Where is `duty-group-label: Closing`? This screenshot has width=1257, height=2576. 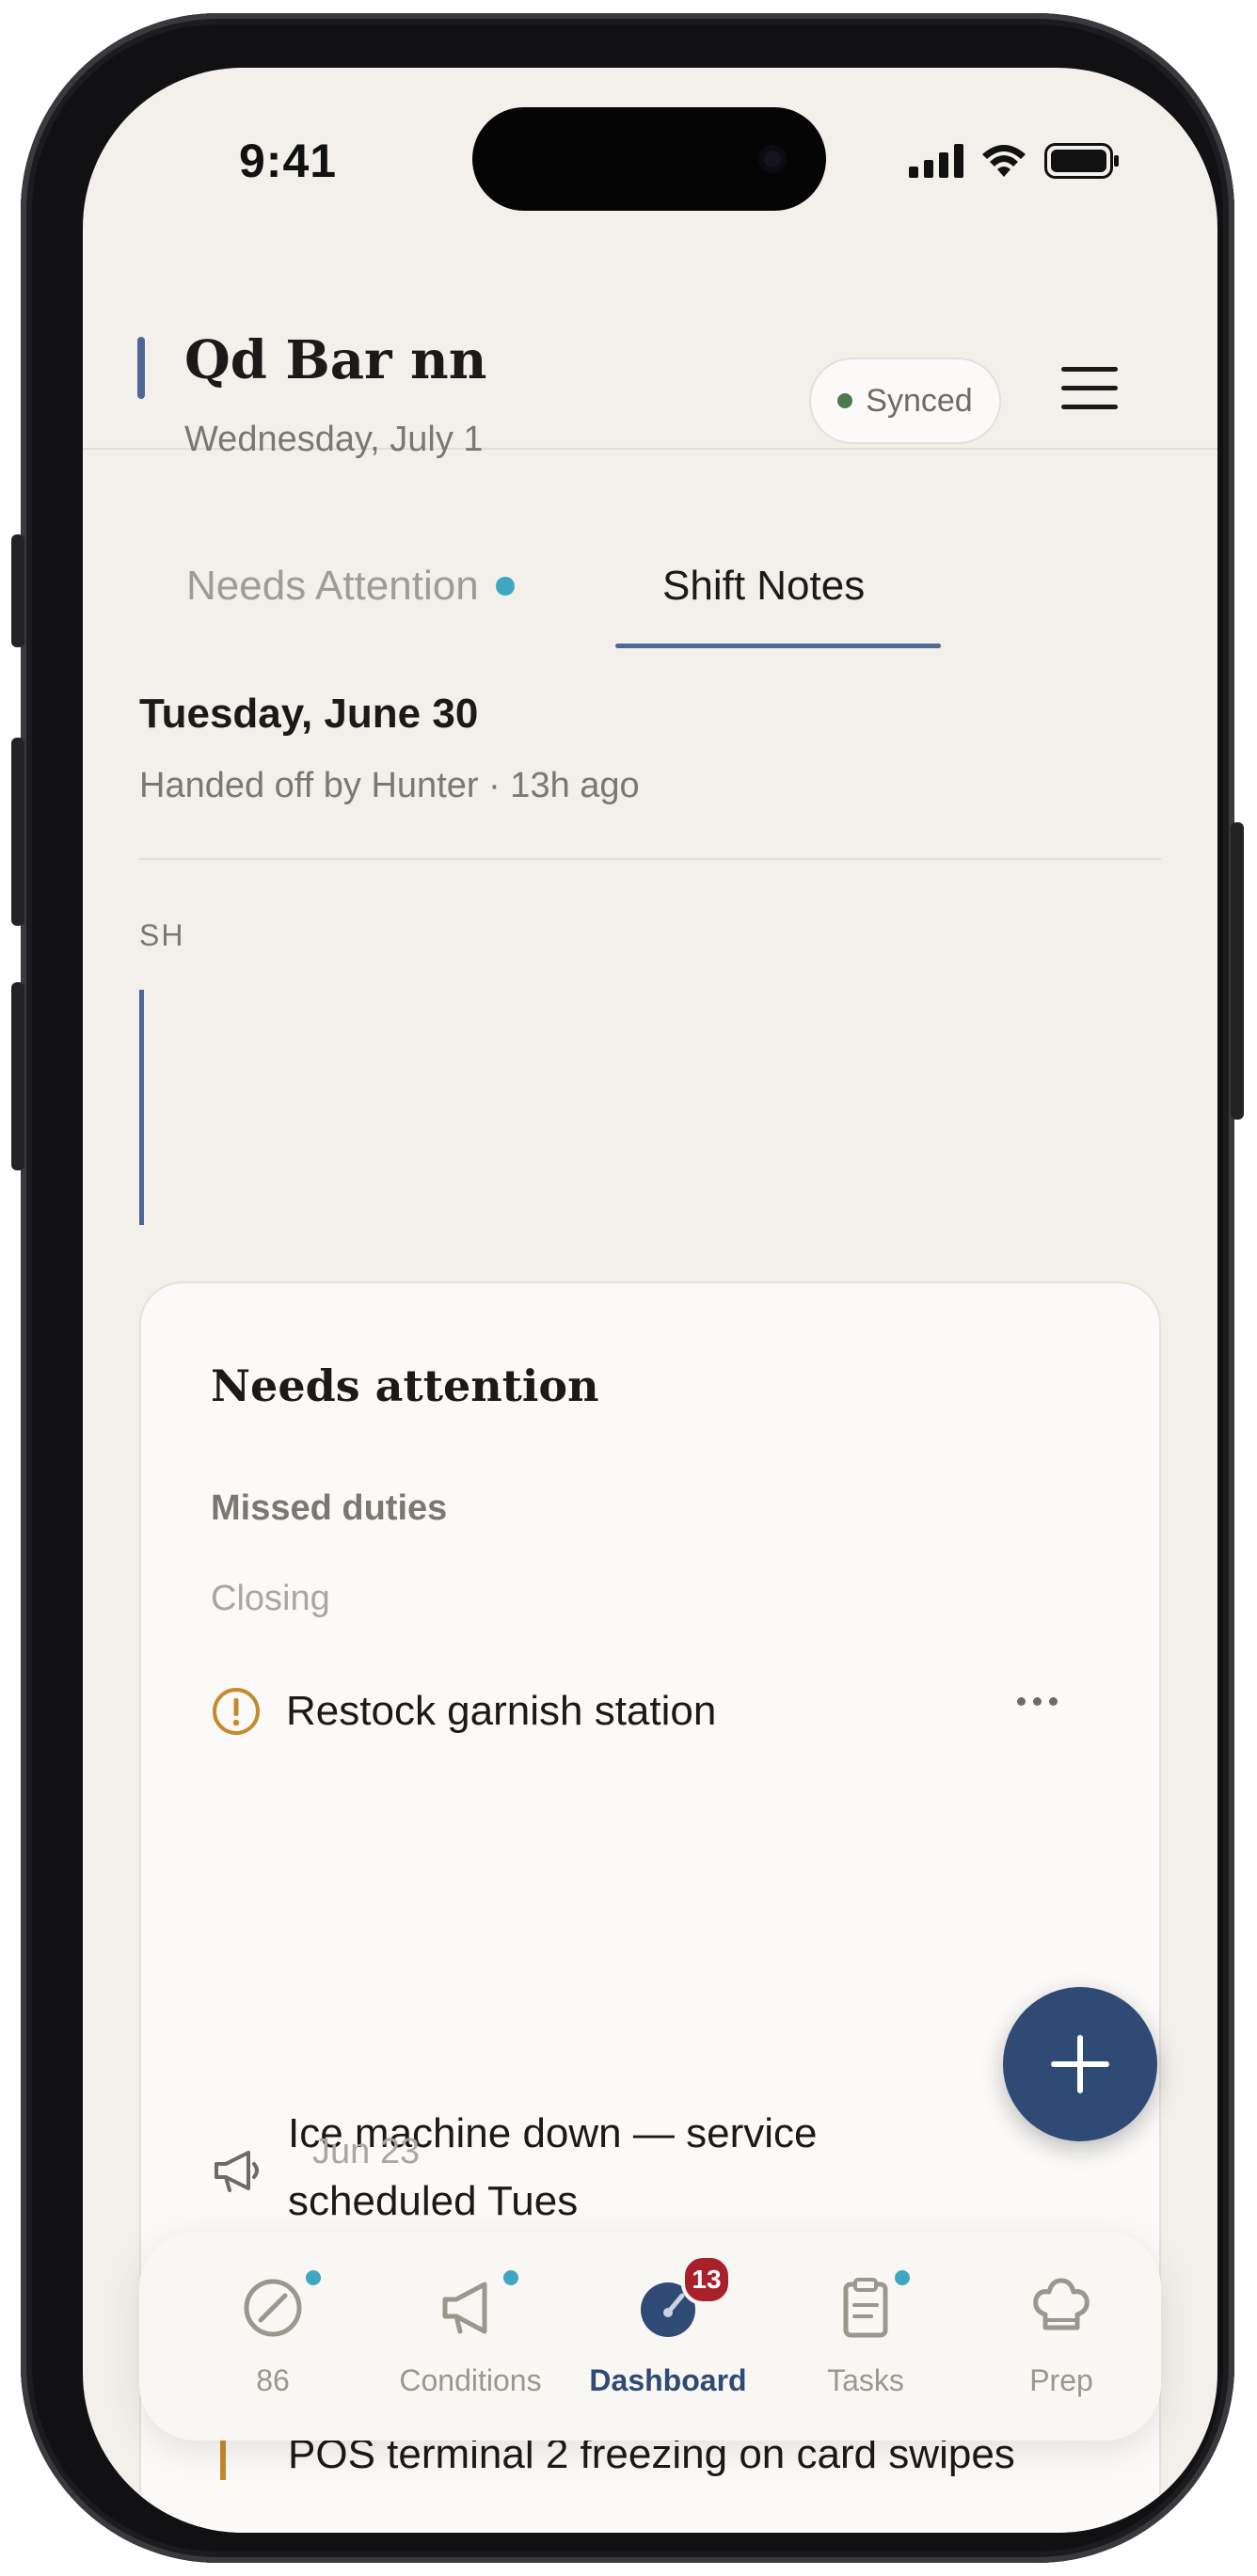
duty-group-label: Closing is located at coordinates (270, 1598).